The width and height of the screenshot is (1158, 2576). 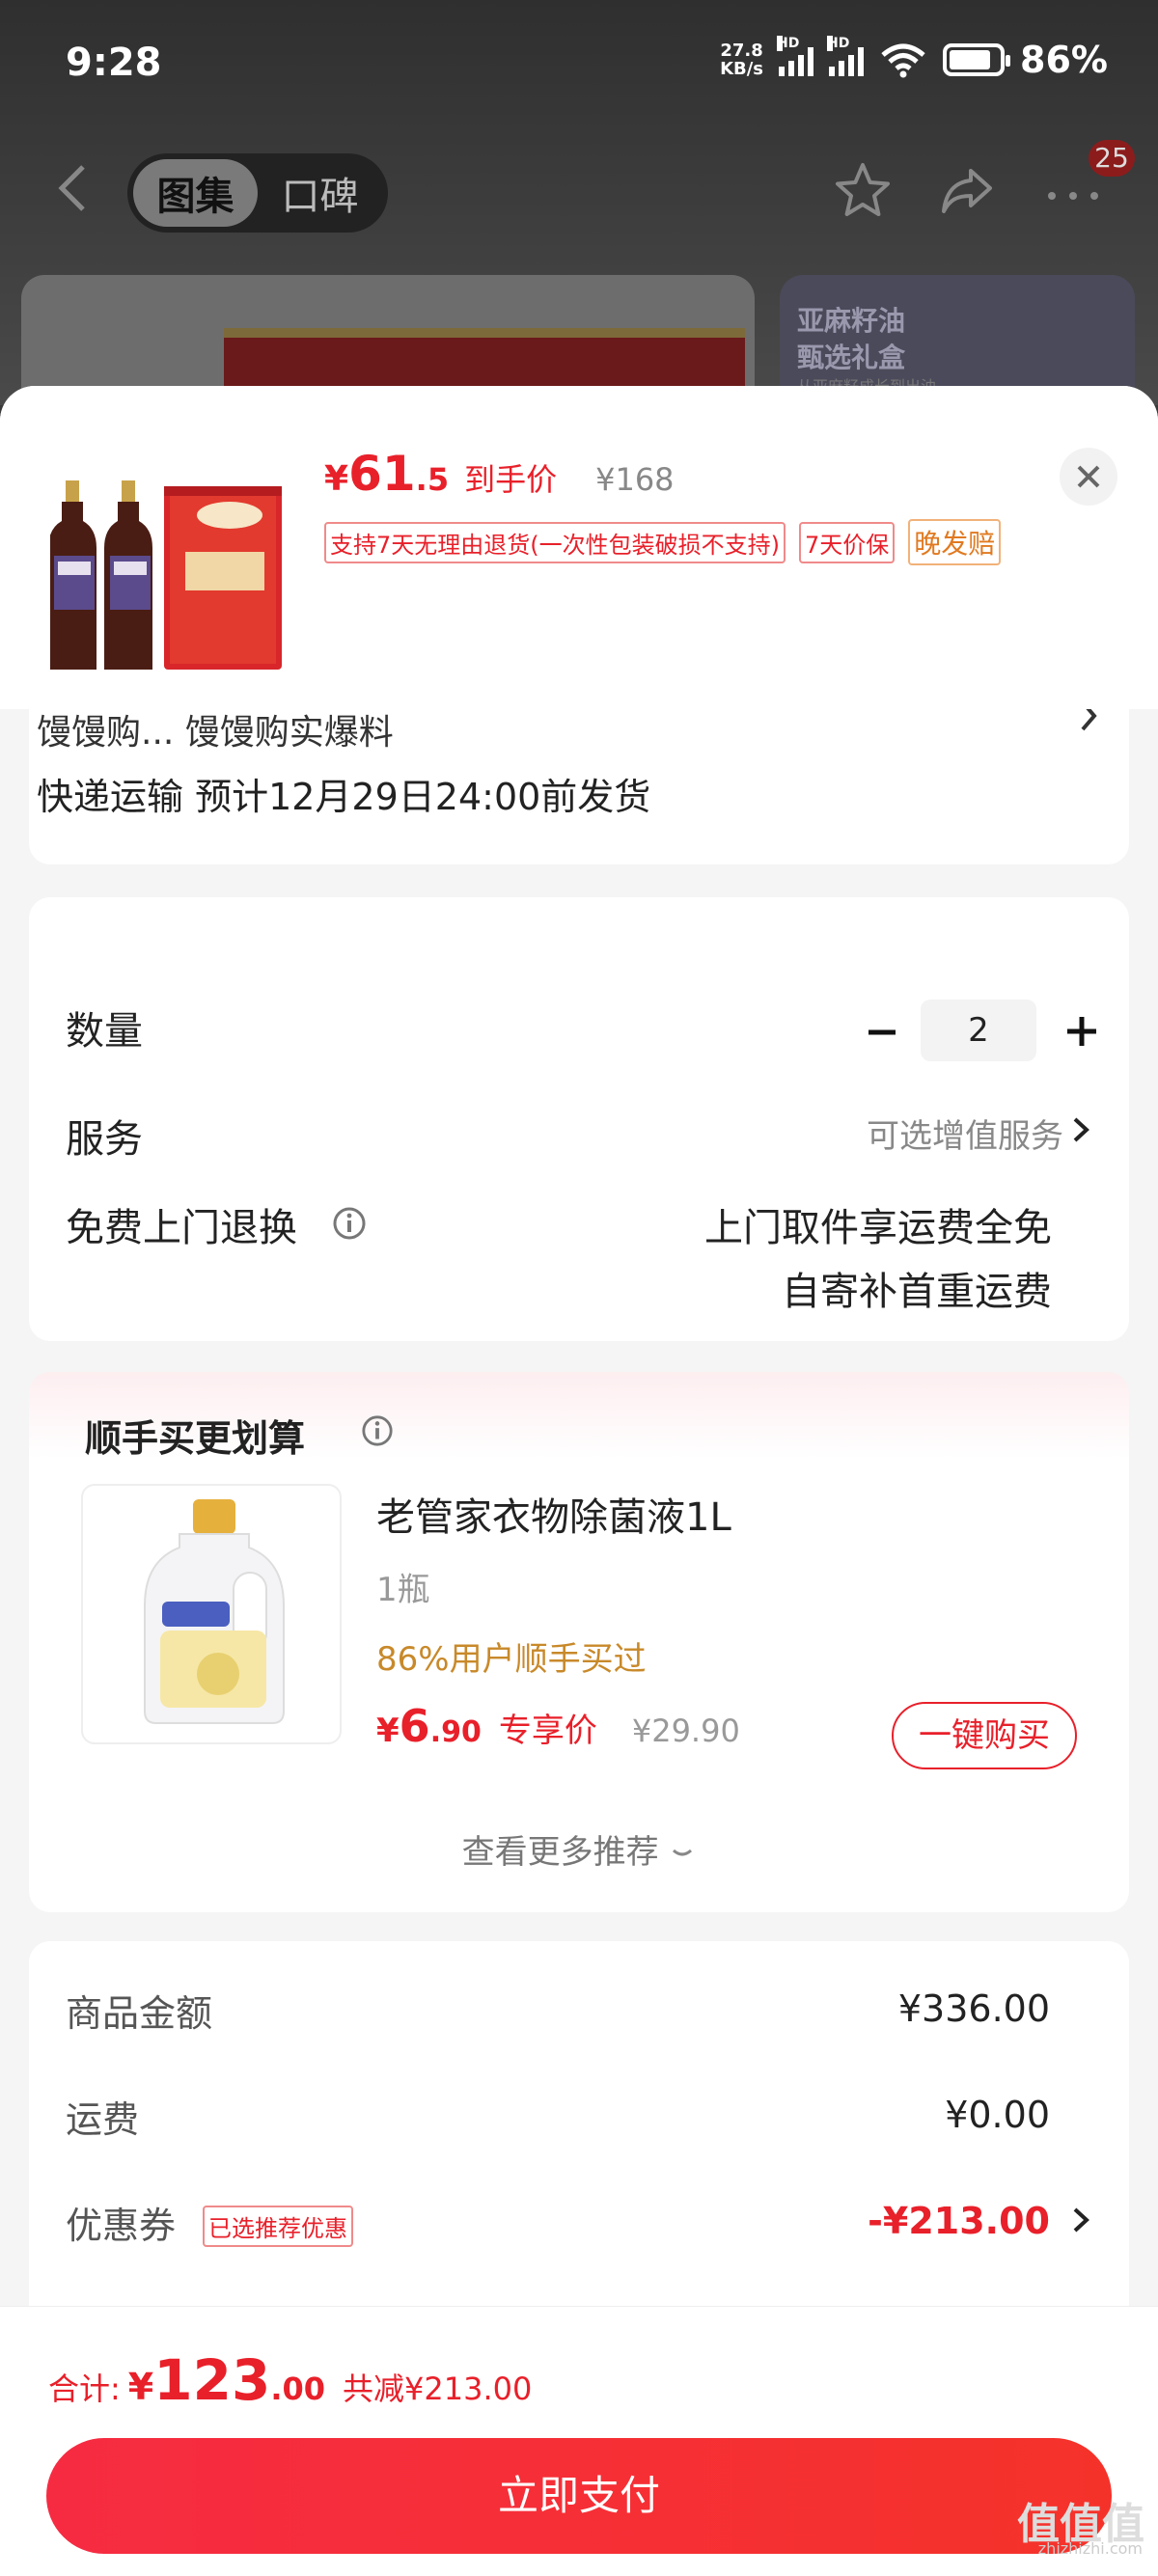 What do you see at coordinates (215, 733) in the screenshot?
I see `store-name: 馒馒购... 馒馒购实爆料` at bounding box center [215, 733].